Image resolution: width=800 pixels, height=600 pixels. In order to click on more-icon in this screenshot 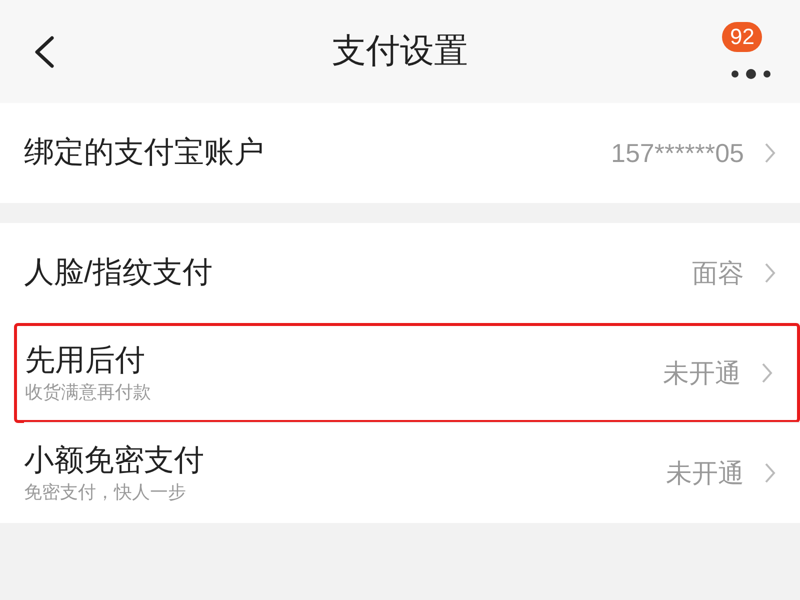, I will do `click(751, 74)`.